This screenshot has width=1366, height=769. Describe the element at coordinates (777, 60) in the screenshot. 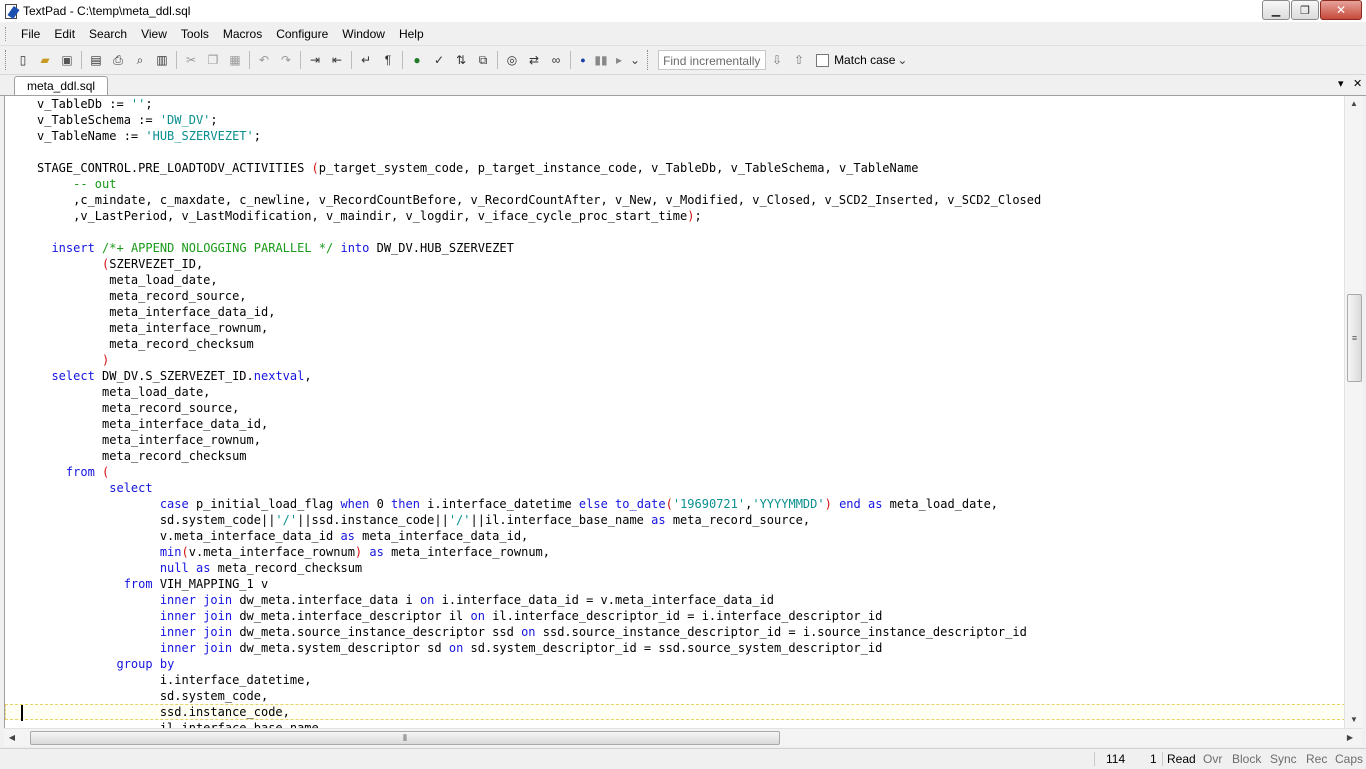

I see `find-next-arrow-icon: ⇩` at that location.